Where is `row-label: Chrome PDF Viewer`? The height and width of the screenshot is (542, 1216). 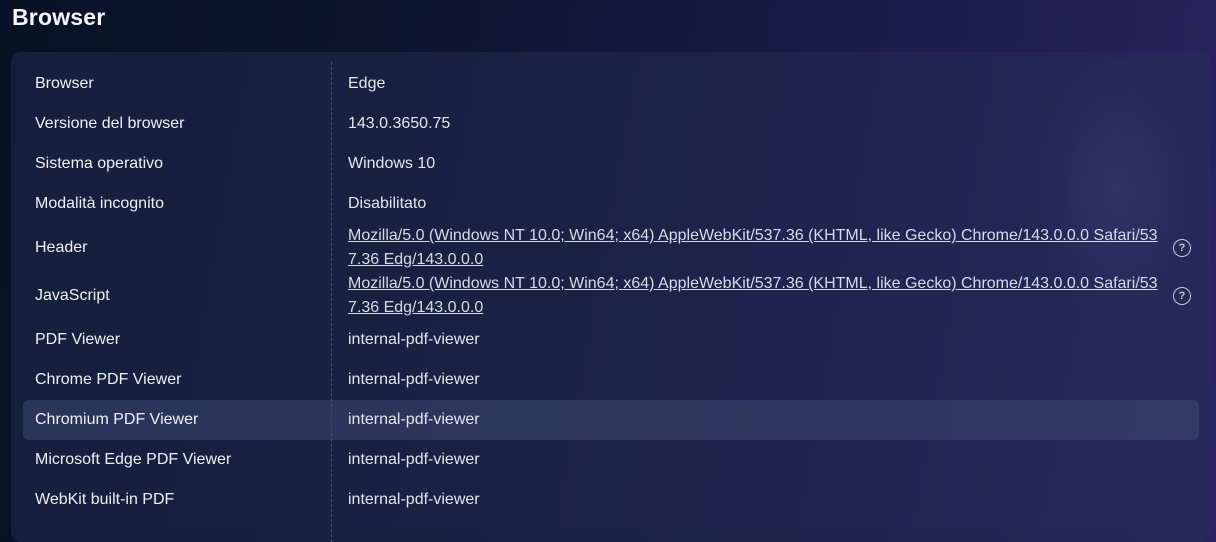 row-label: Chrome PDF Viewer is located at coordinates (108, 379).